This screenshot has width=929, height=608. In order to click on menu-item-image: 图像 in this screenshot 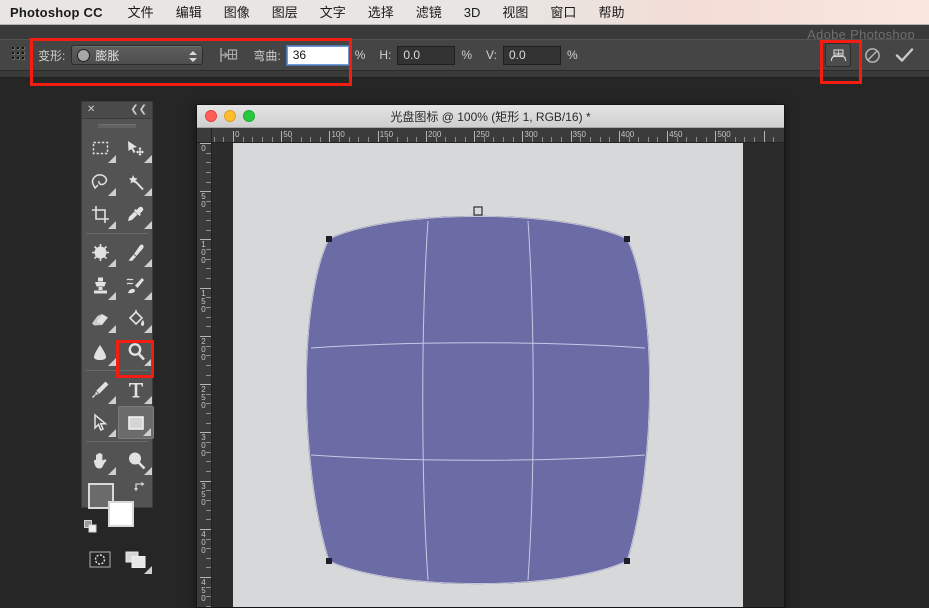, I will do `click(237, 12)`.